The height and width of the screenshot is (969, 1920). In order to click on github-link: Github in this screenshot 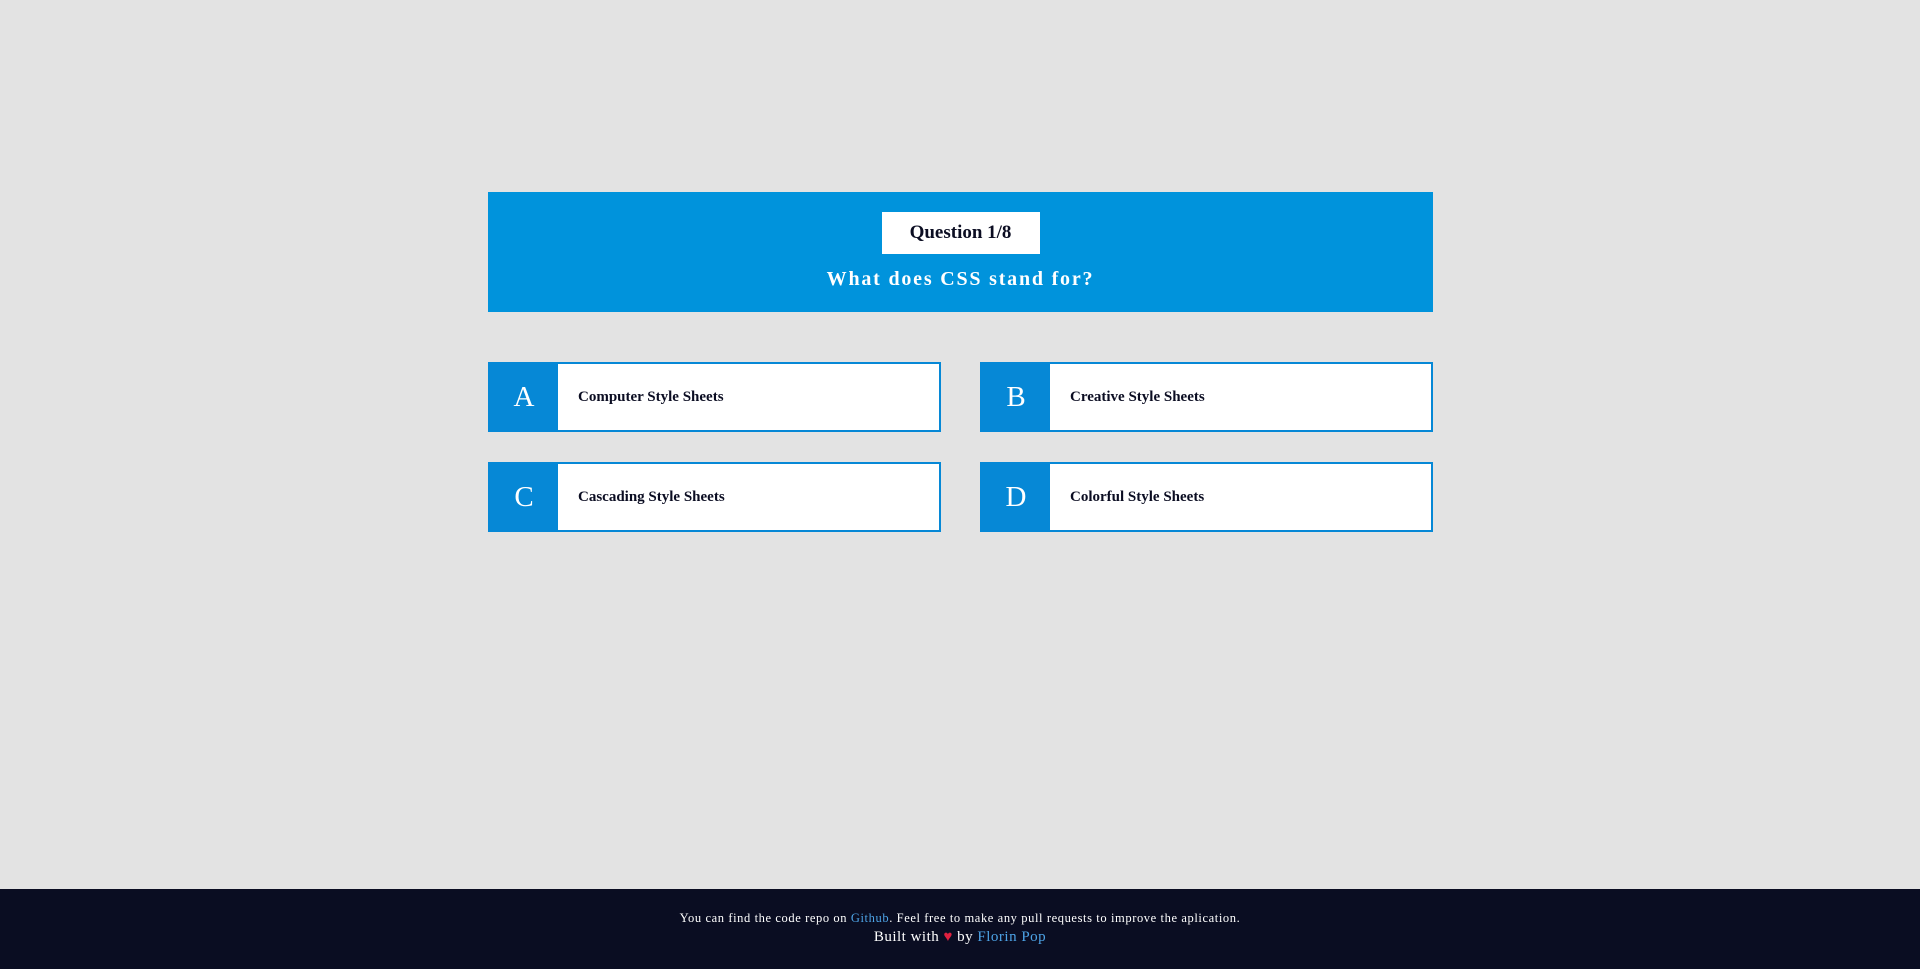, I will do `click(870, 918)`.